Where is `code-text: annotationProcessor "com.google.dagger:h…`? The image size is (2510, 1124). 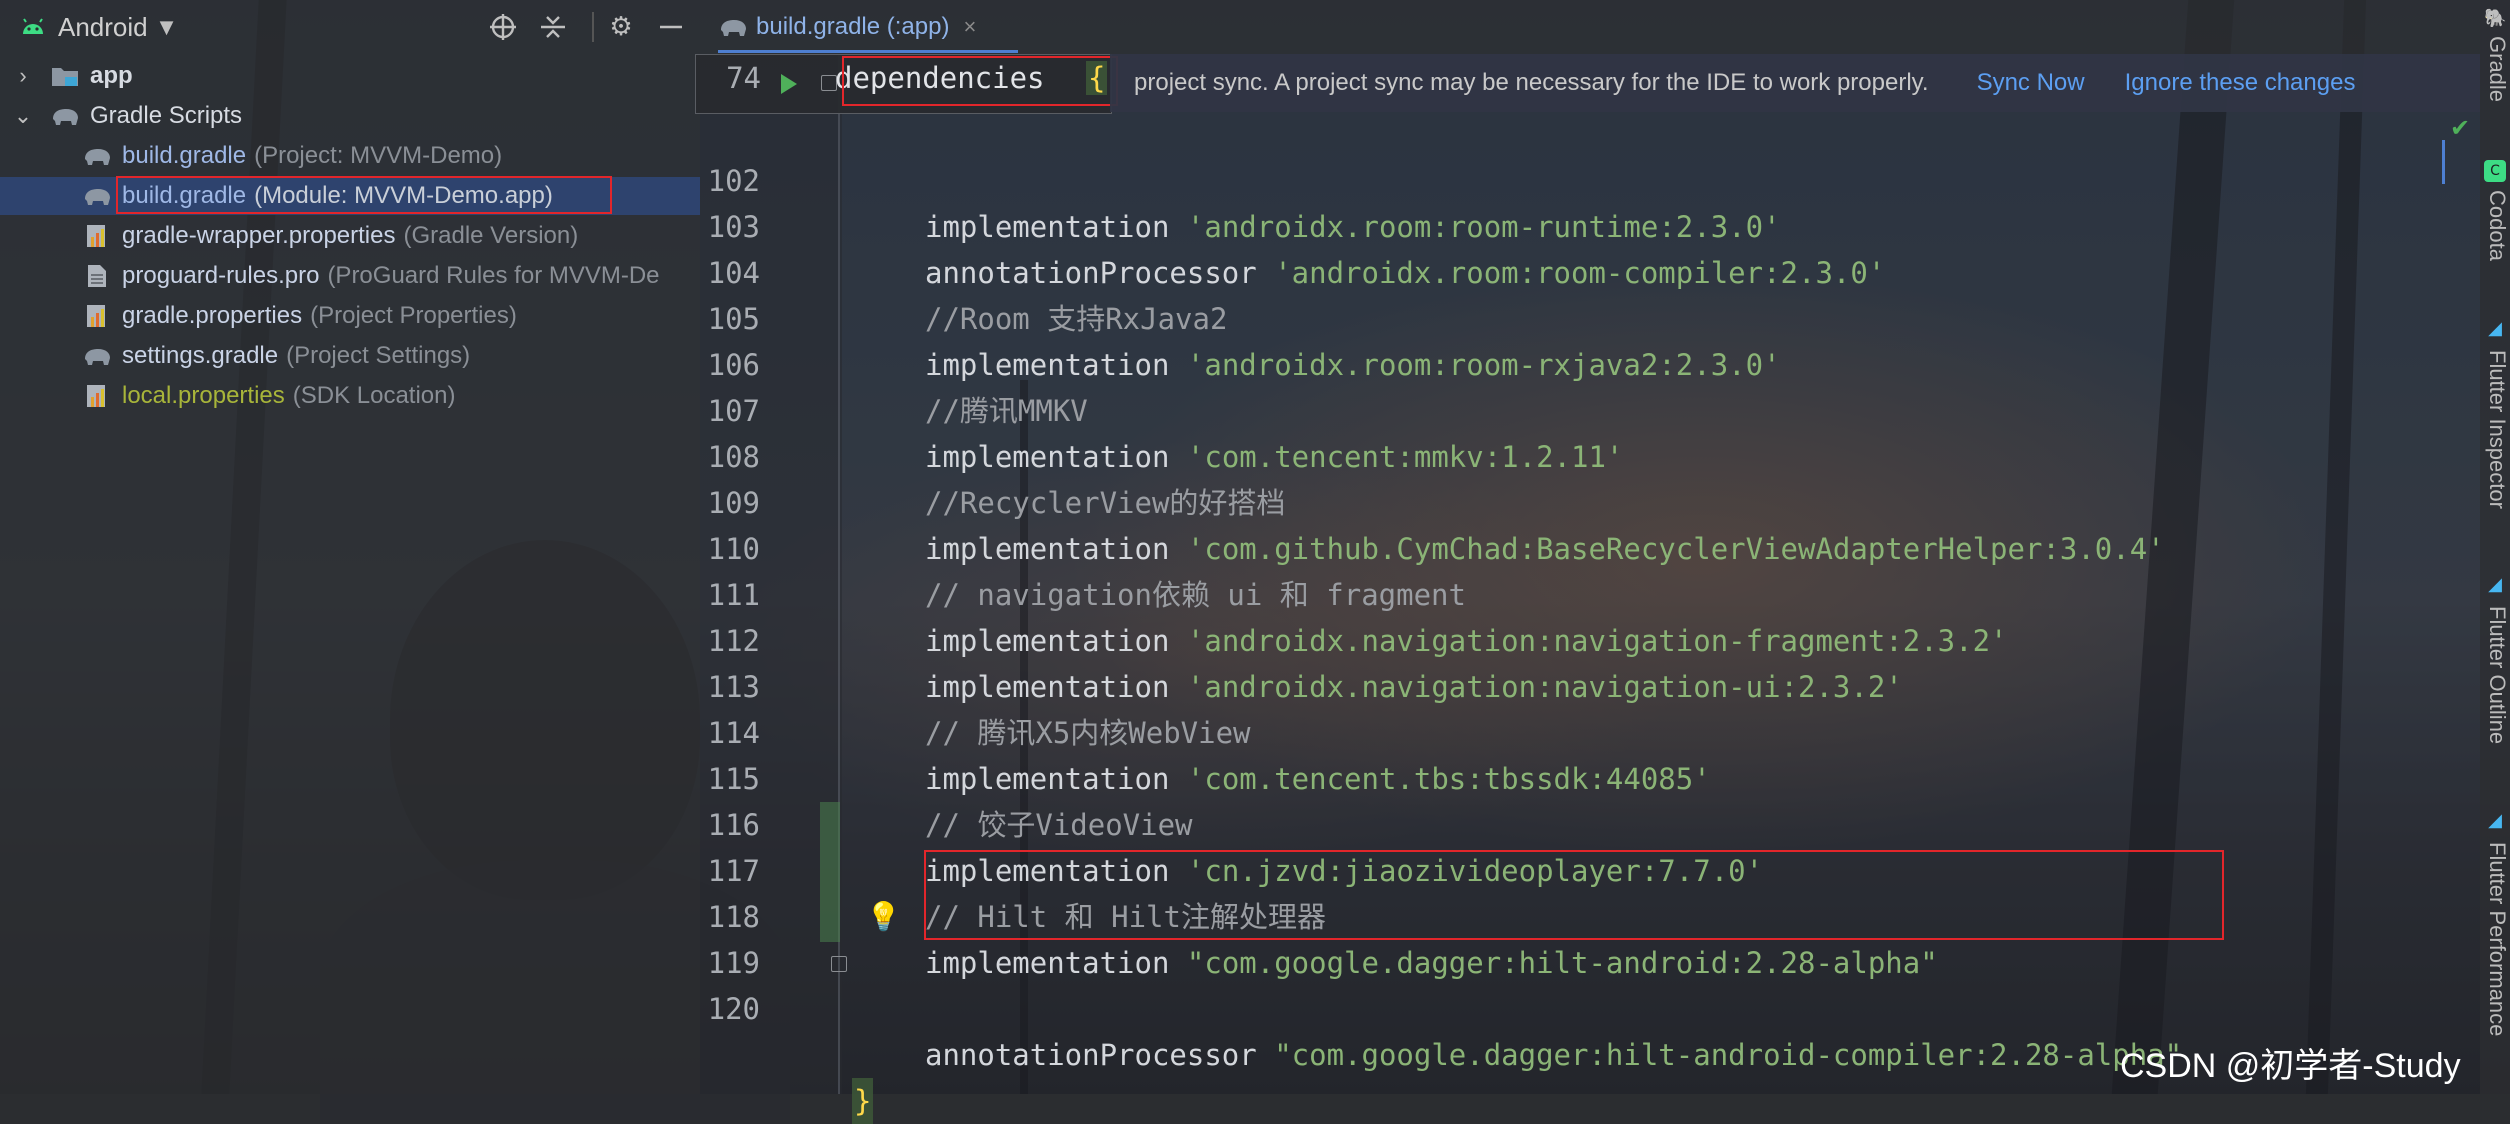 code-text: annotationProcessor "com.google.dagger:h… is located at coordinates (1553, 1055).